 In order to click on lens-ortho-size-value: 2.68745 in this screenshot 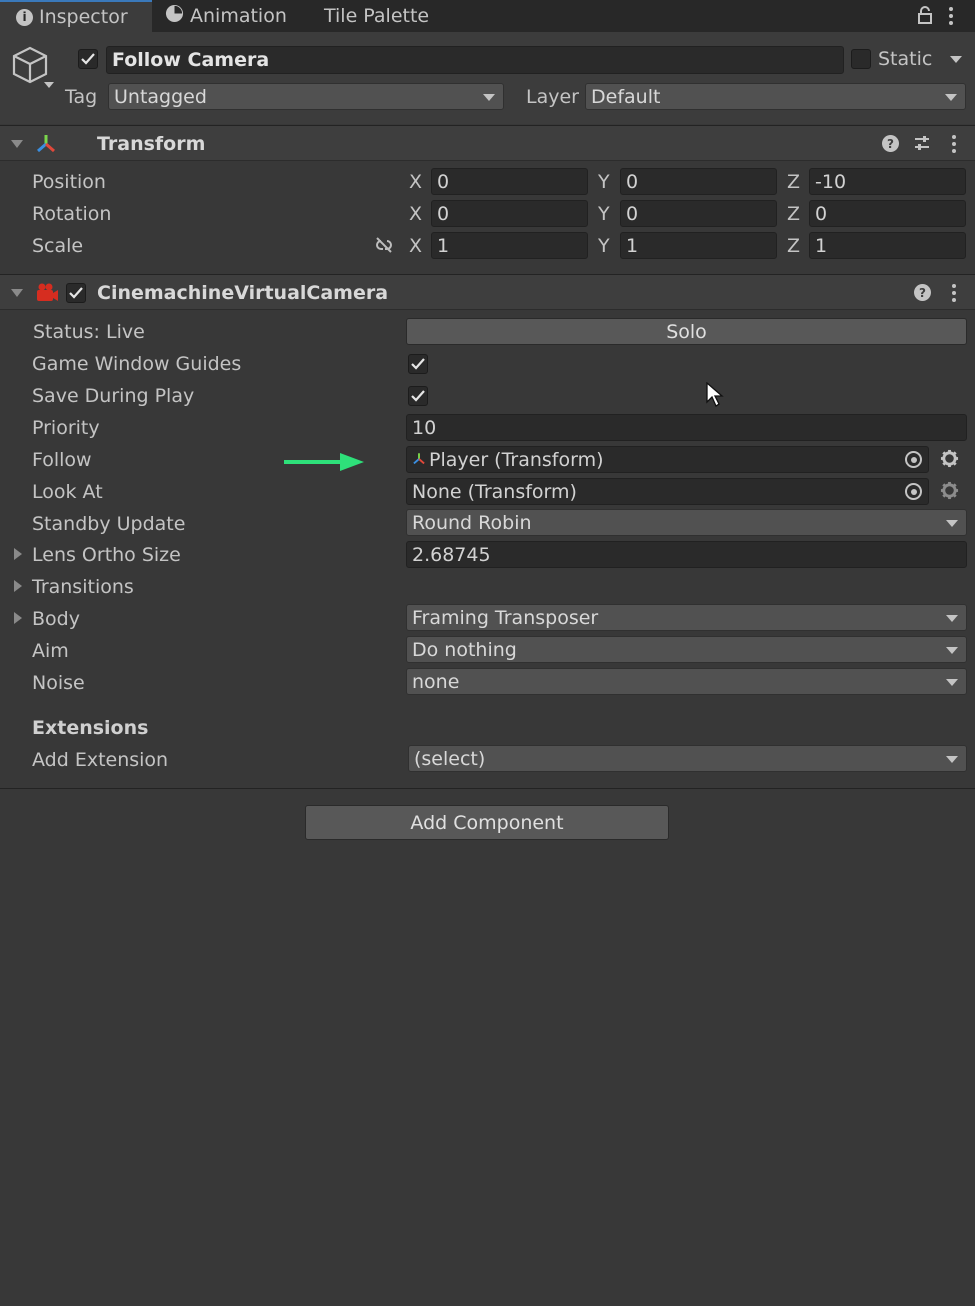, I will do `click(451, 554)`.